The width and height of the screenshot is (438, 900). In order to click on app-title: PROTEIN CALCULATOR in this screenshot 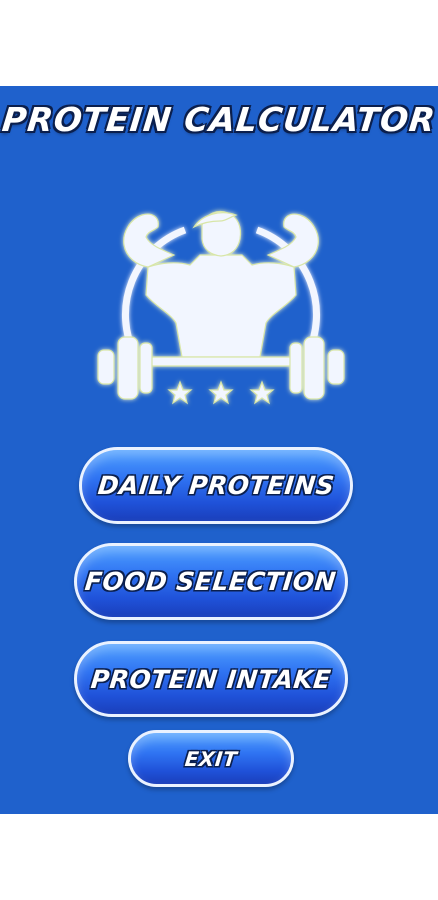, I will do `click(219, 119)`.